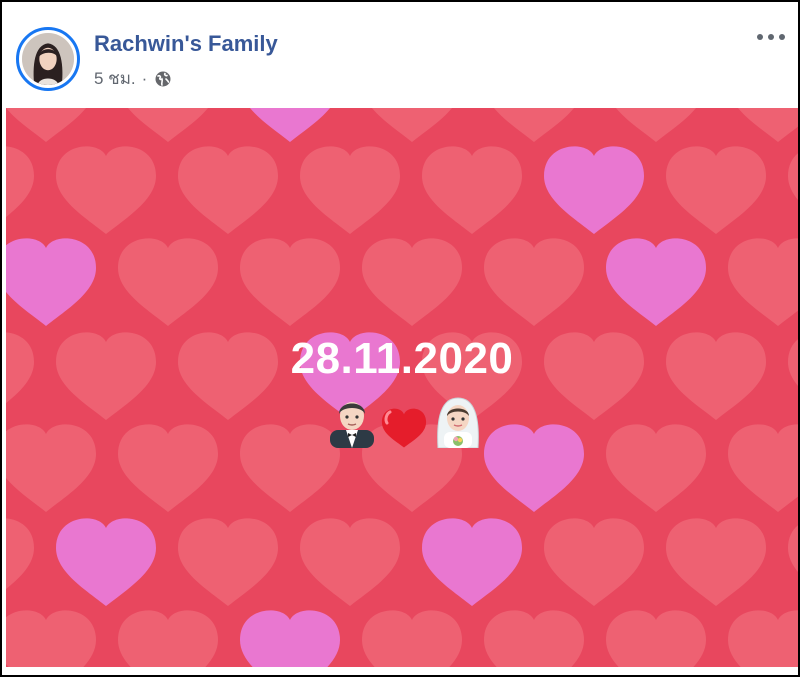  I want to click on post-meta: 5 ชม. ·, so click(132, 78).